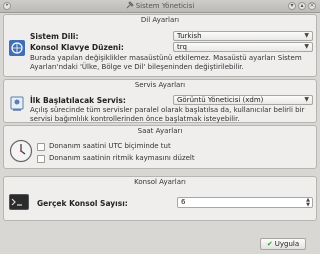 Image resolution: width=320 pixels, height=254 pixels. Describe the element at coordinates (243, 100) in the screenshot. I see `first-service-select: Görüntü Yöneticisi (xdm) ▼` at that location.